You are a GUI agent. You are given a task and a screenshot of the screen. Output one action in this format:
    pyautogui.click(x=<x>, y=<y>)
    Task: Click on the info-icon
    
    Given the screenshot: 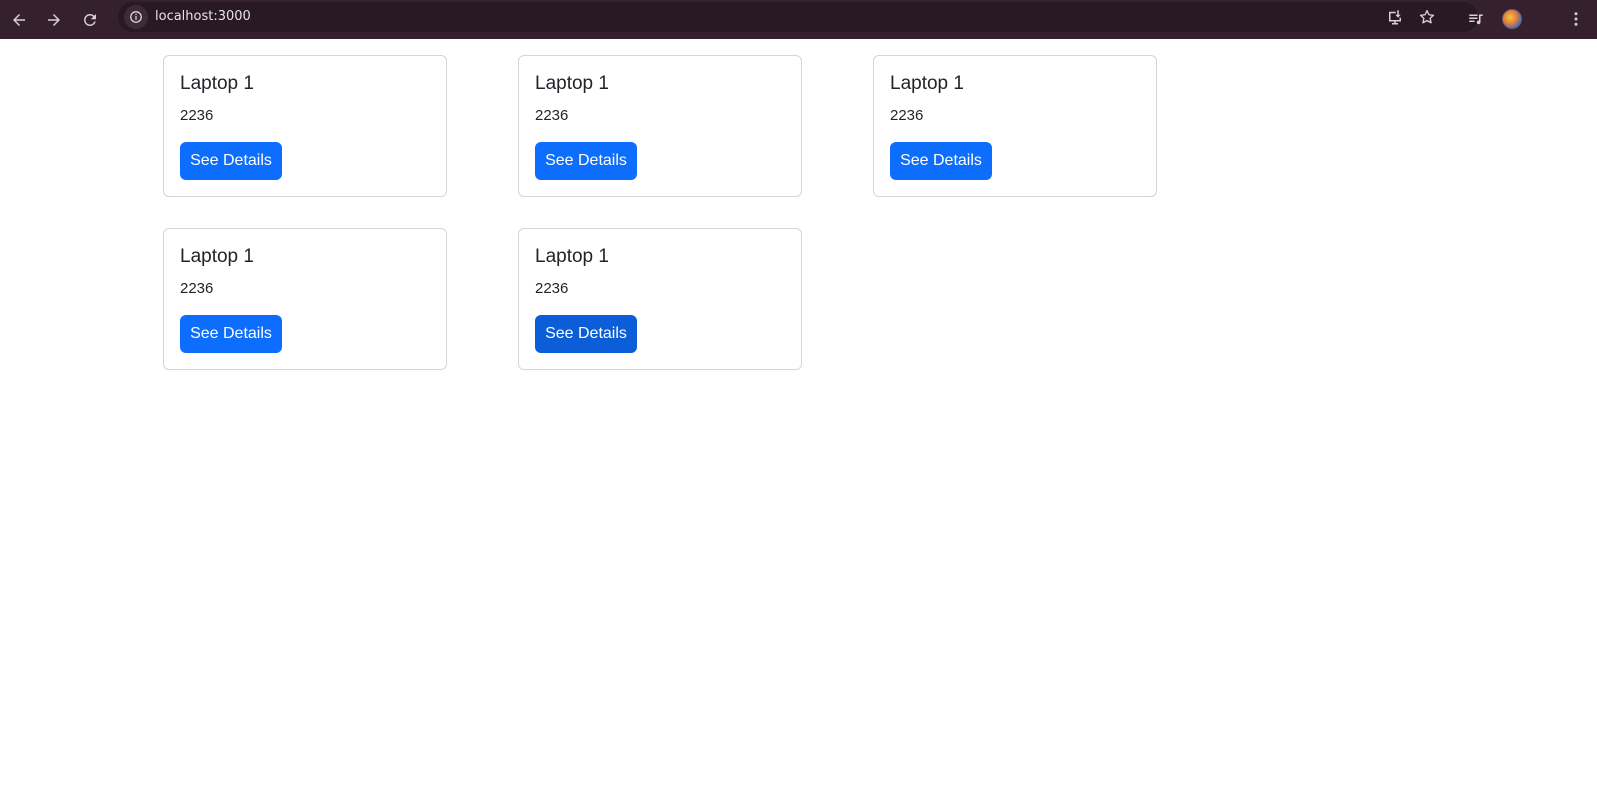 What is the action you would take?
    pyautogui.click(x=136, y=17)
    